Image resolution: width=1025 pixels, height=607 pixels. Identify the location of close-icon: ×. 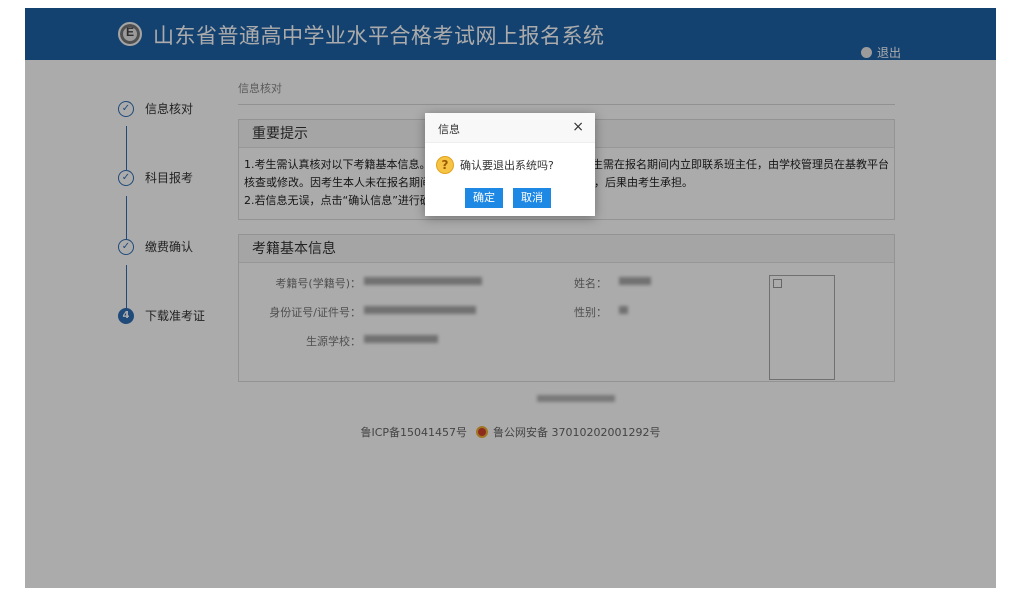
(578, 127).